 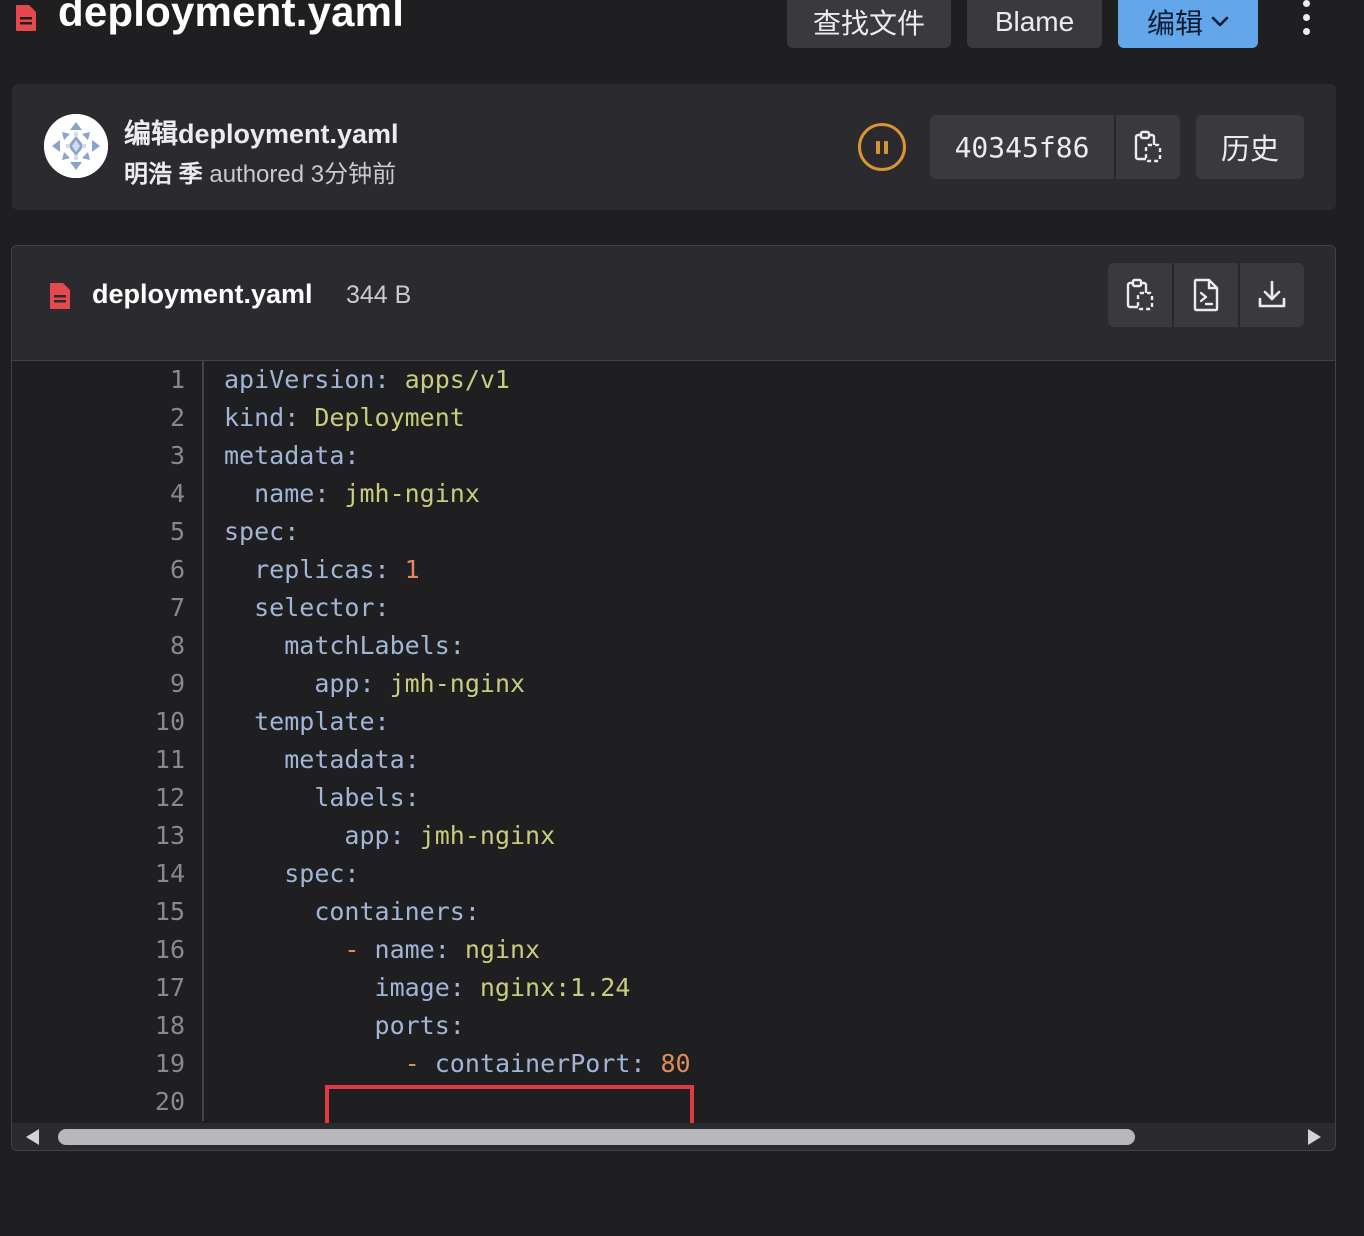 I want to click on download-icon, so click(x=1272, y=294).